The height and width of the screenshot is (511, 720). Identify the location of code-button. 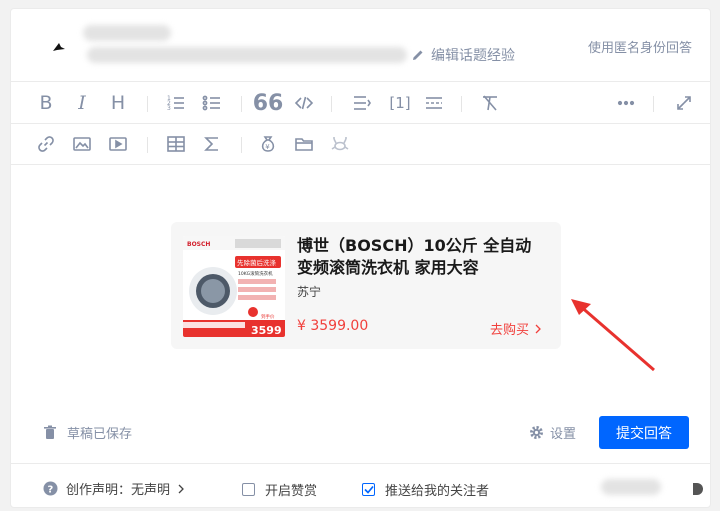
(304, 103).